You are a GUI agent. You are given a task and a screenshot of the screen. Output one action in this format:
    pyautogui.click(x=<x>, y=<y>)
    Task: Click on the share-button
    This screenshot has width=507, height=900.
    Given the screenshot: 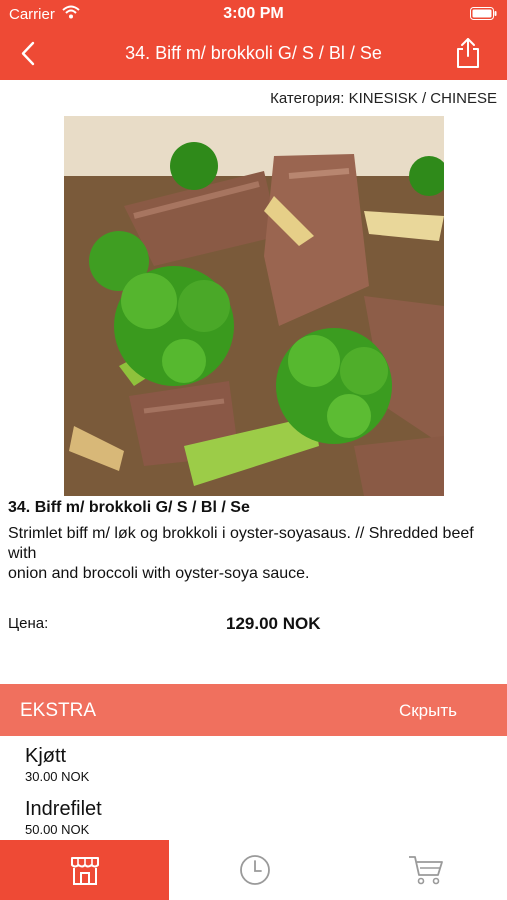 What is the action you would take?
    pyautogui.click(x=468, y=53)
    